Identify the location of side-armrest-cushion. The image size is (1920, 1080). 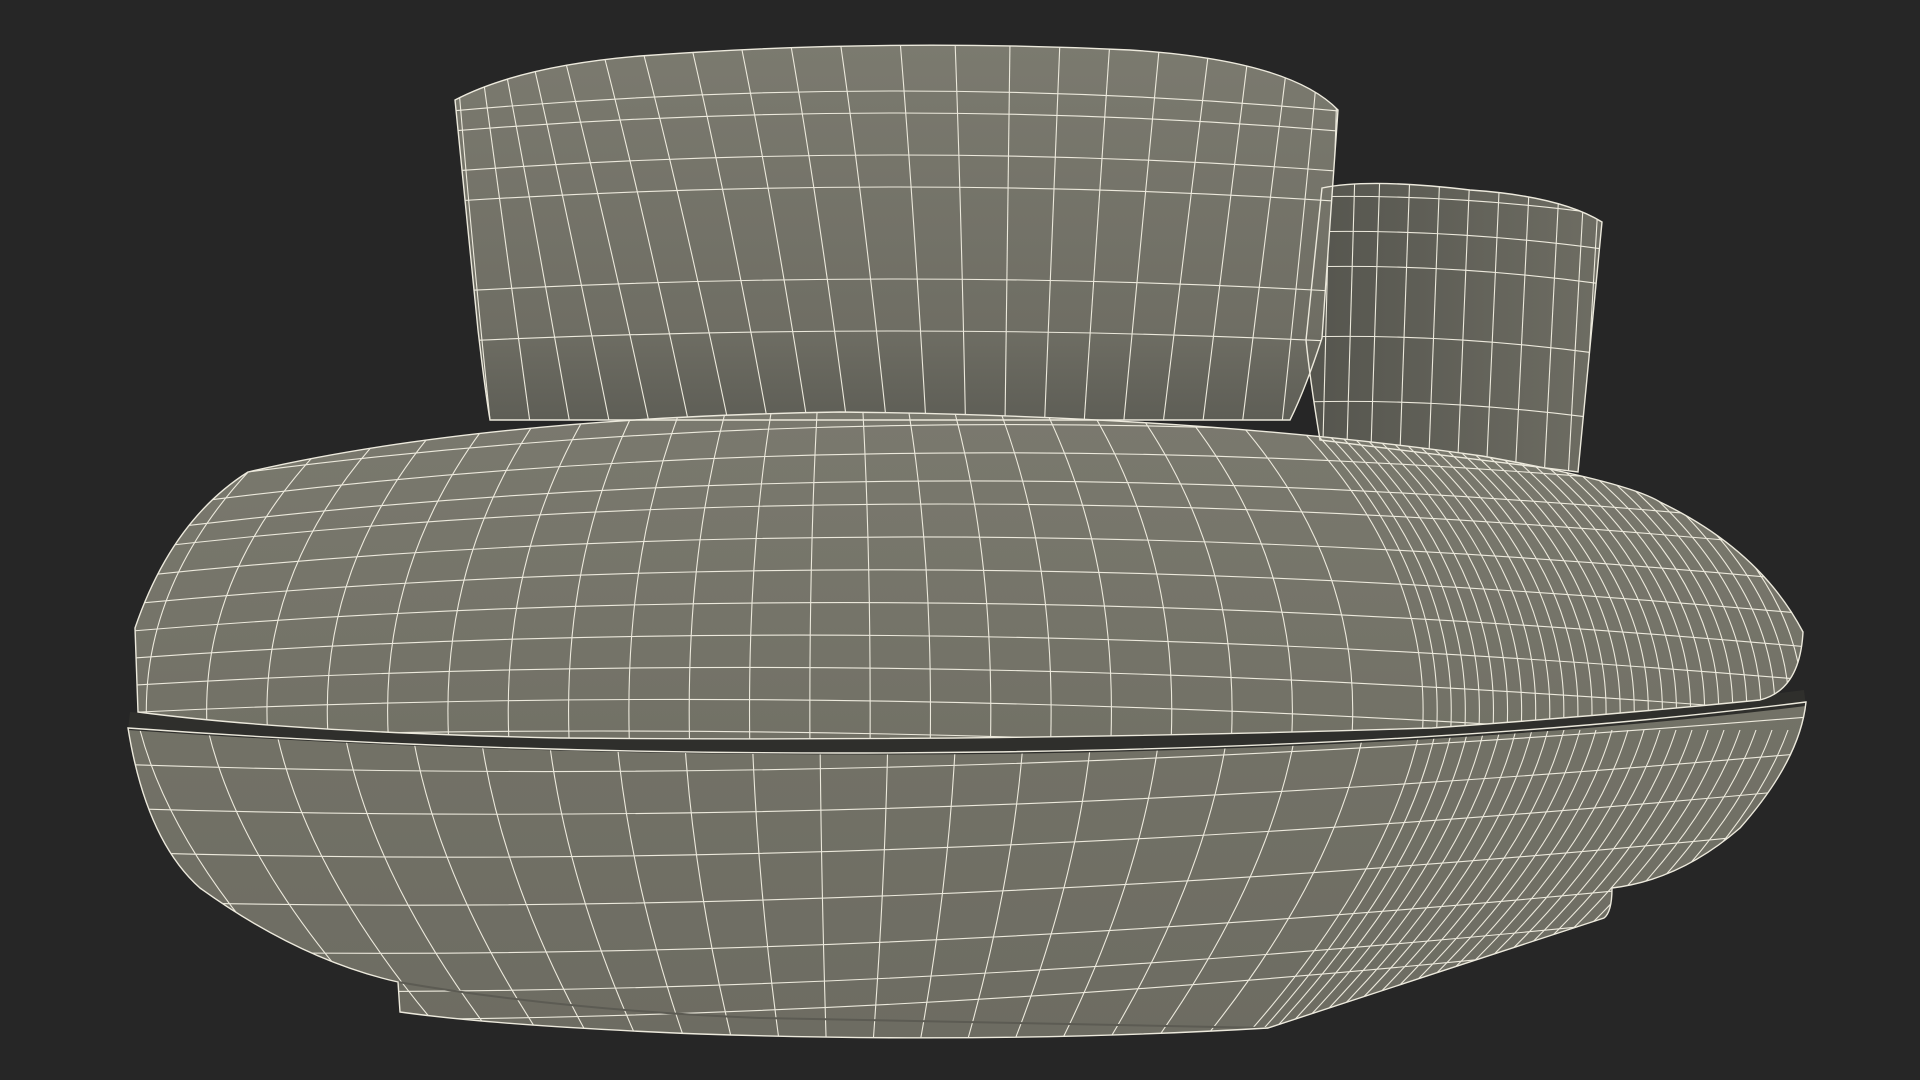
(1454, 328).